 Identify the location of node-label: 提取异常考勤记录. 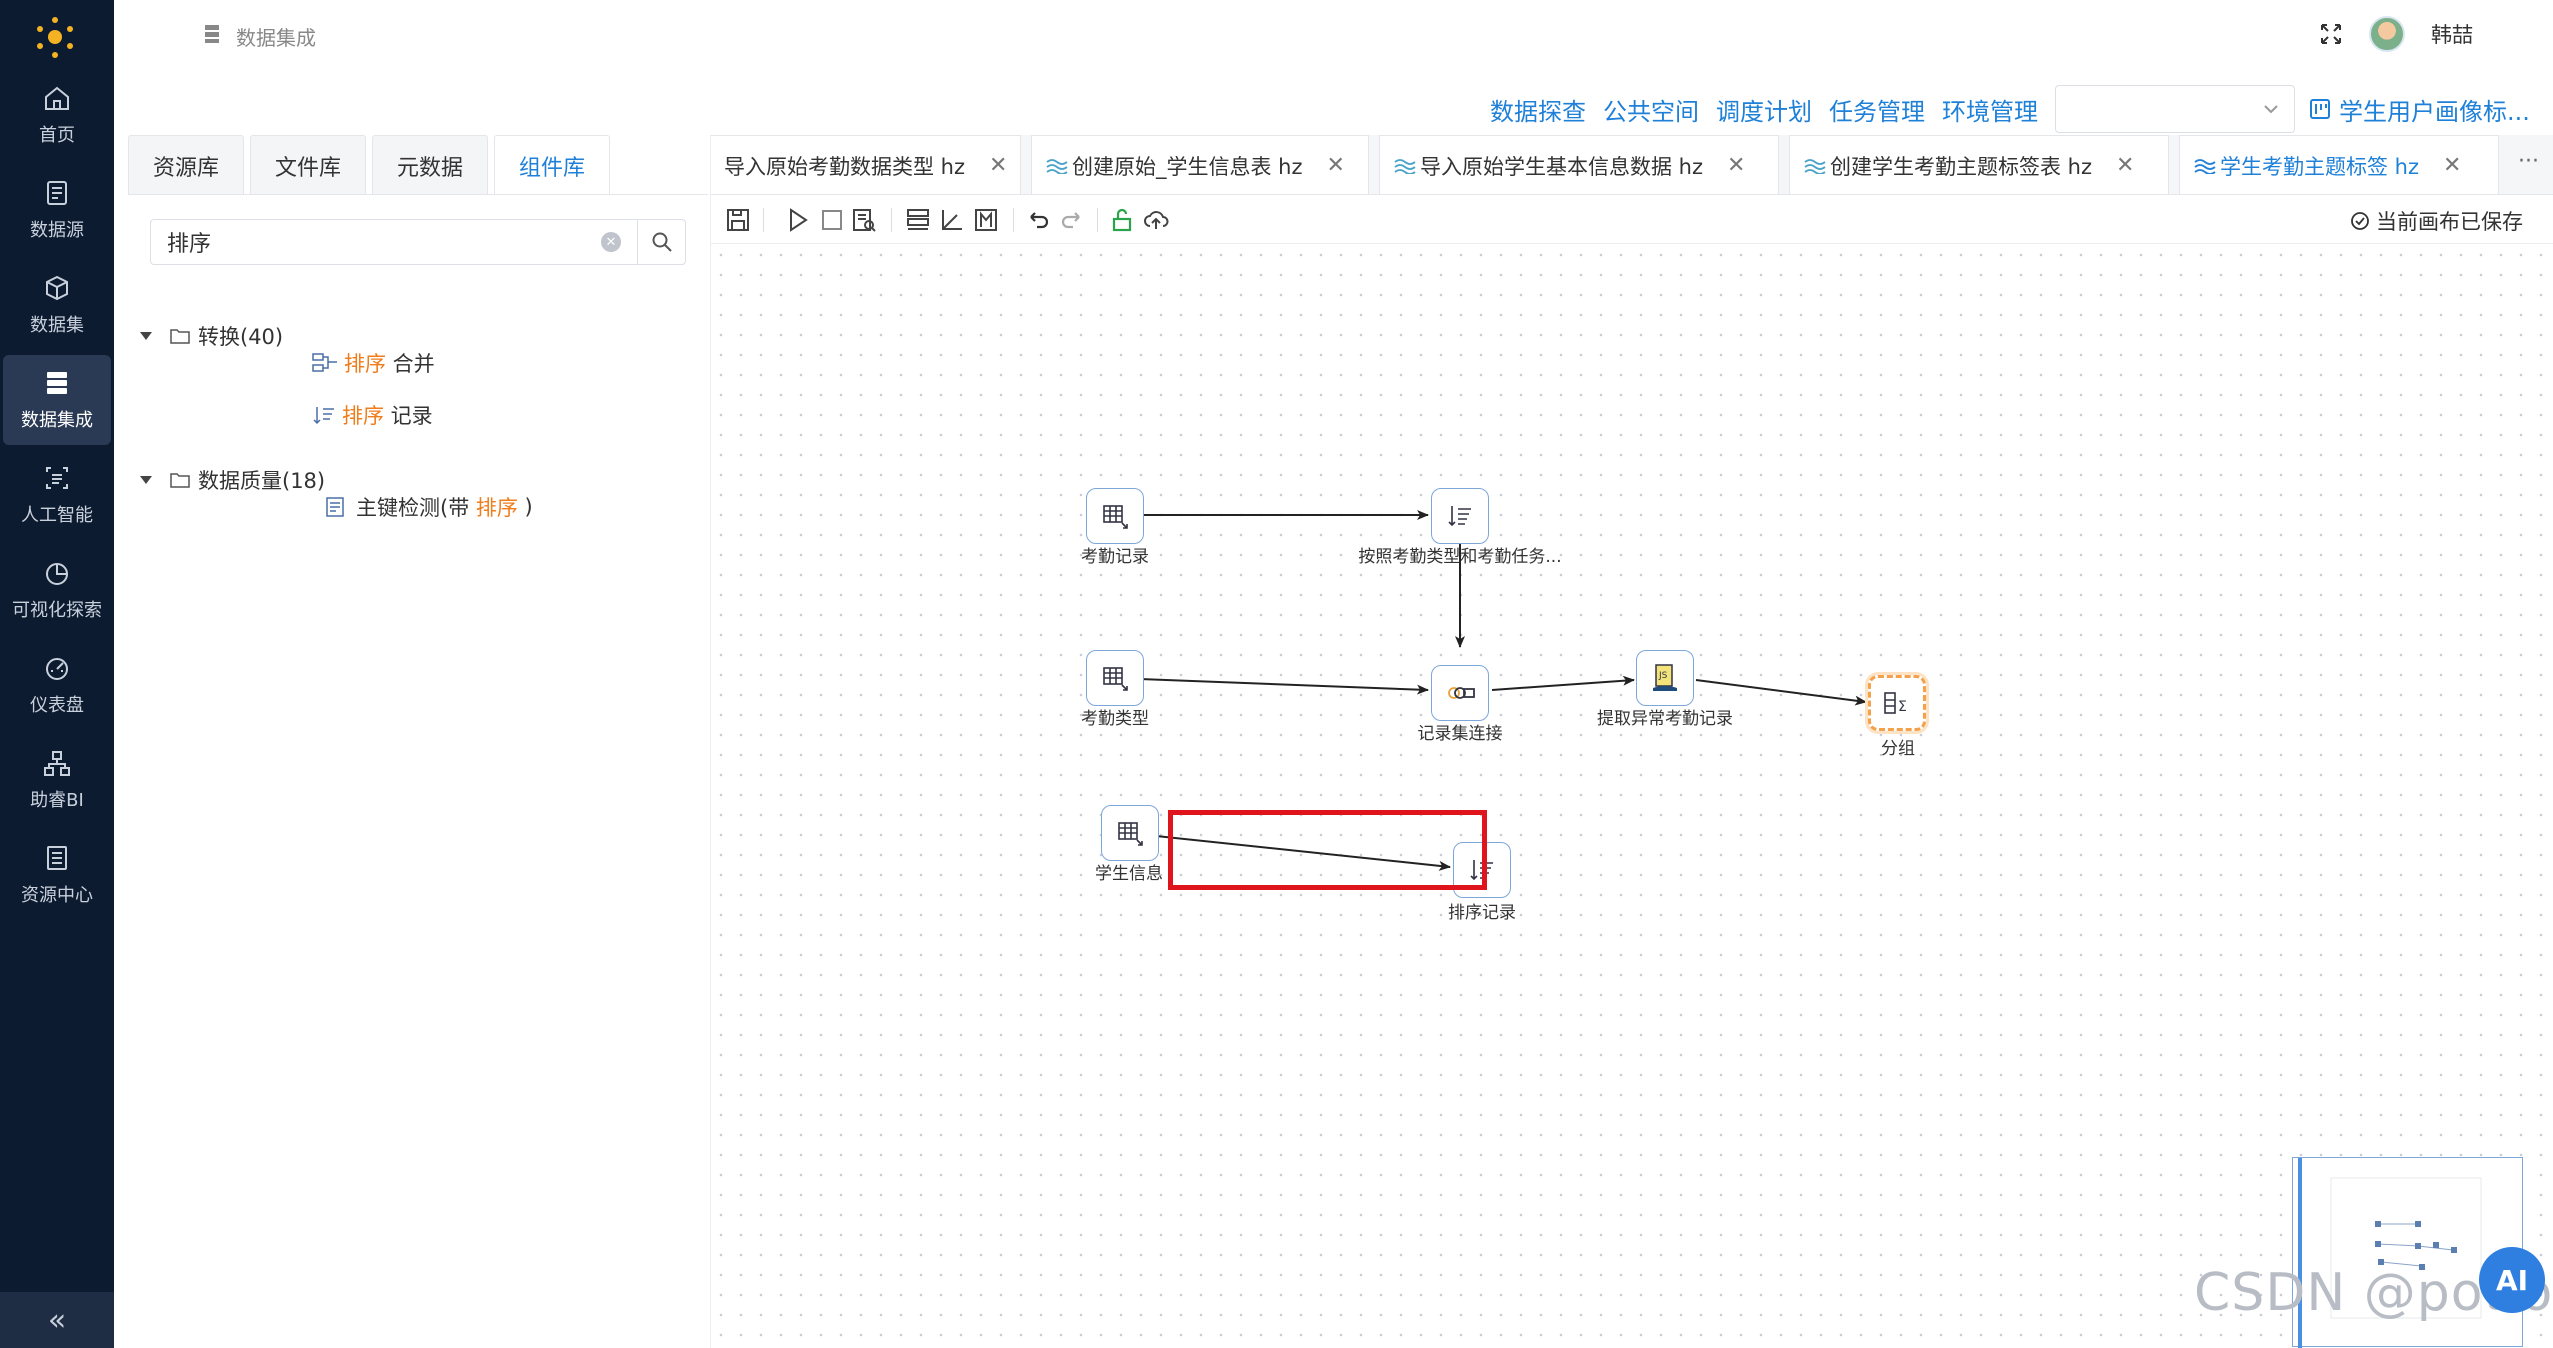
(1665, 719).